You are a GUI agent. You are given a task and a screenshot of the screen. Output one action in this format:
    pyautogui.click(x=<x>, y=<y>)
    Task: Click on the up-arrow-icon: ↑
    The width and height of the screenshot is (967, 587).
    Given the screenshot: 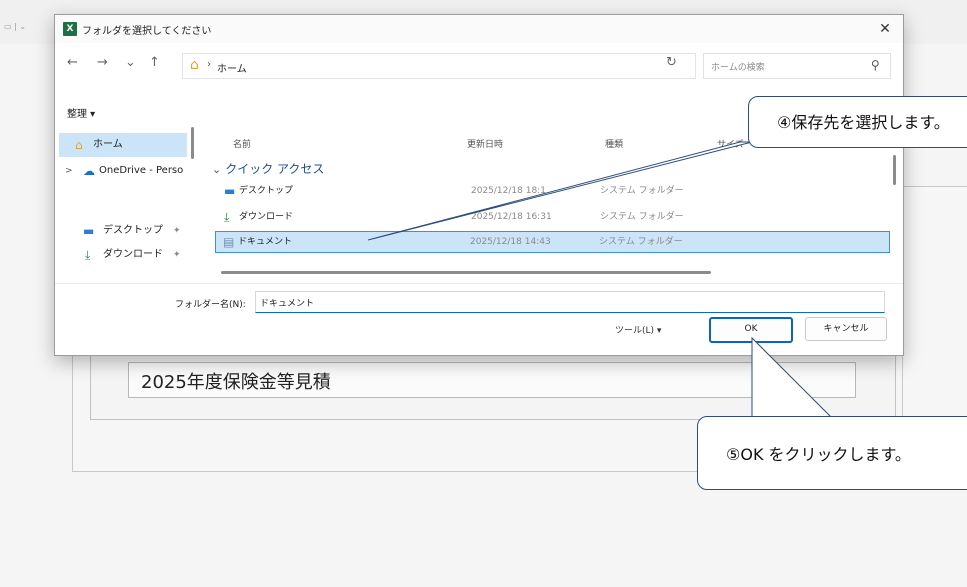 What is the action you would take?
    pyautogui.click(x=154, y=63)
    